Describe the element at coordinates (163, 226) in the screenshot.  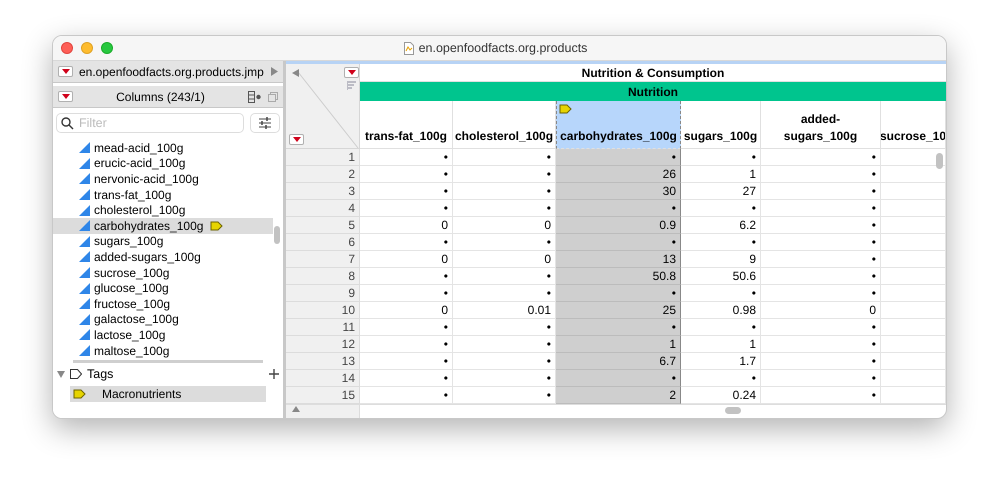
I see `column-list-item: carbohydrates_100g` at that location.